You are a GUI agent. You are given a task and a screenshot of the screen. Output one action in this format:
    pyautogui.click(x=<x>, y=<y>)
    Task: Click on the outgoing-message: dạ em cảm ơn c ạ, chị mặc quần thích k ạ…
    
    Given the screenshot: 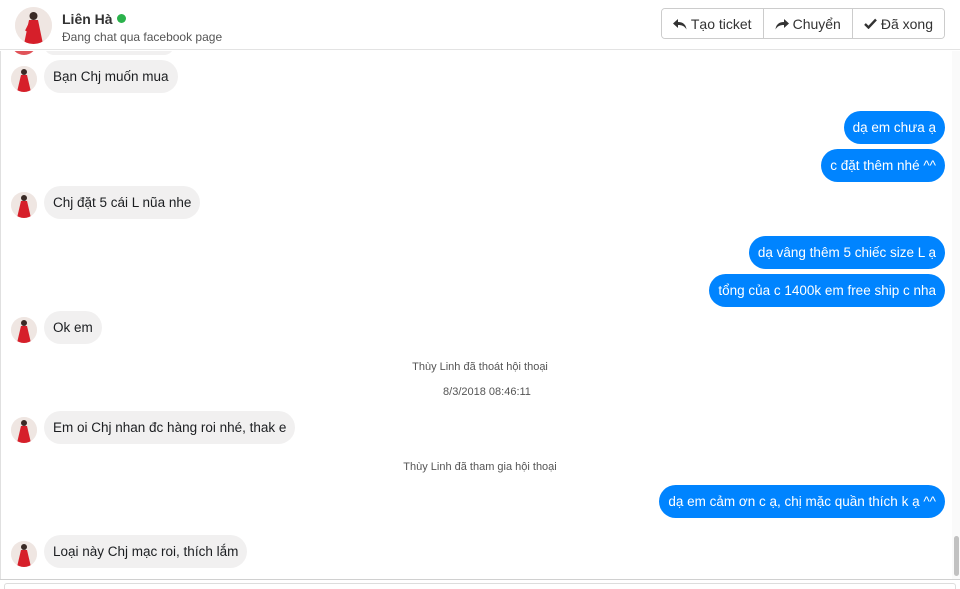 What is the action you would take?
    pyautogui.click(x=802, y=501)
    